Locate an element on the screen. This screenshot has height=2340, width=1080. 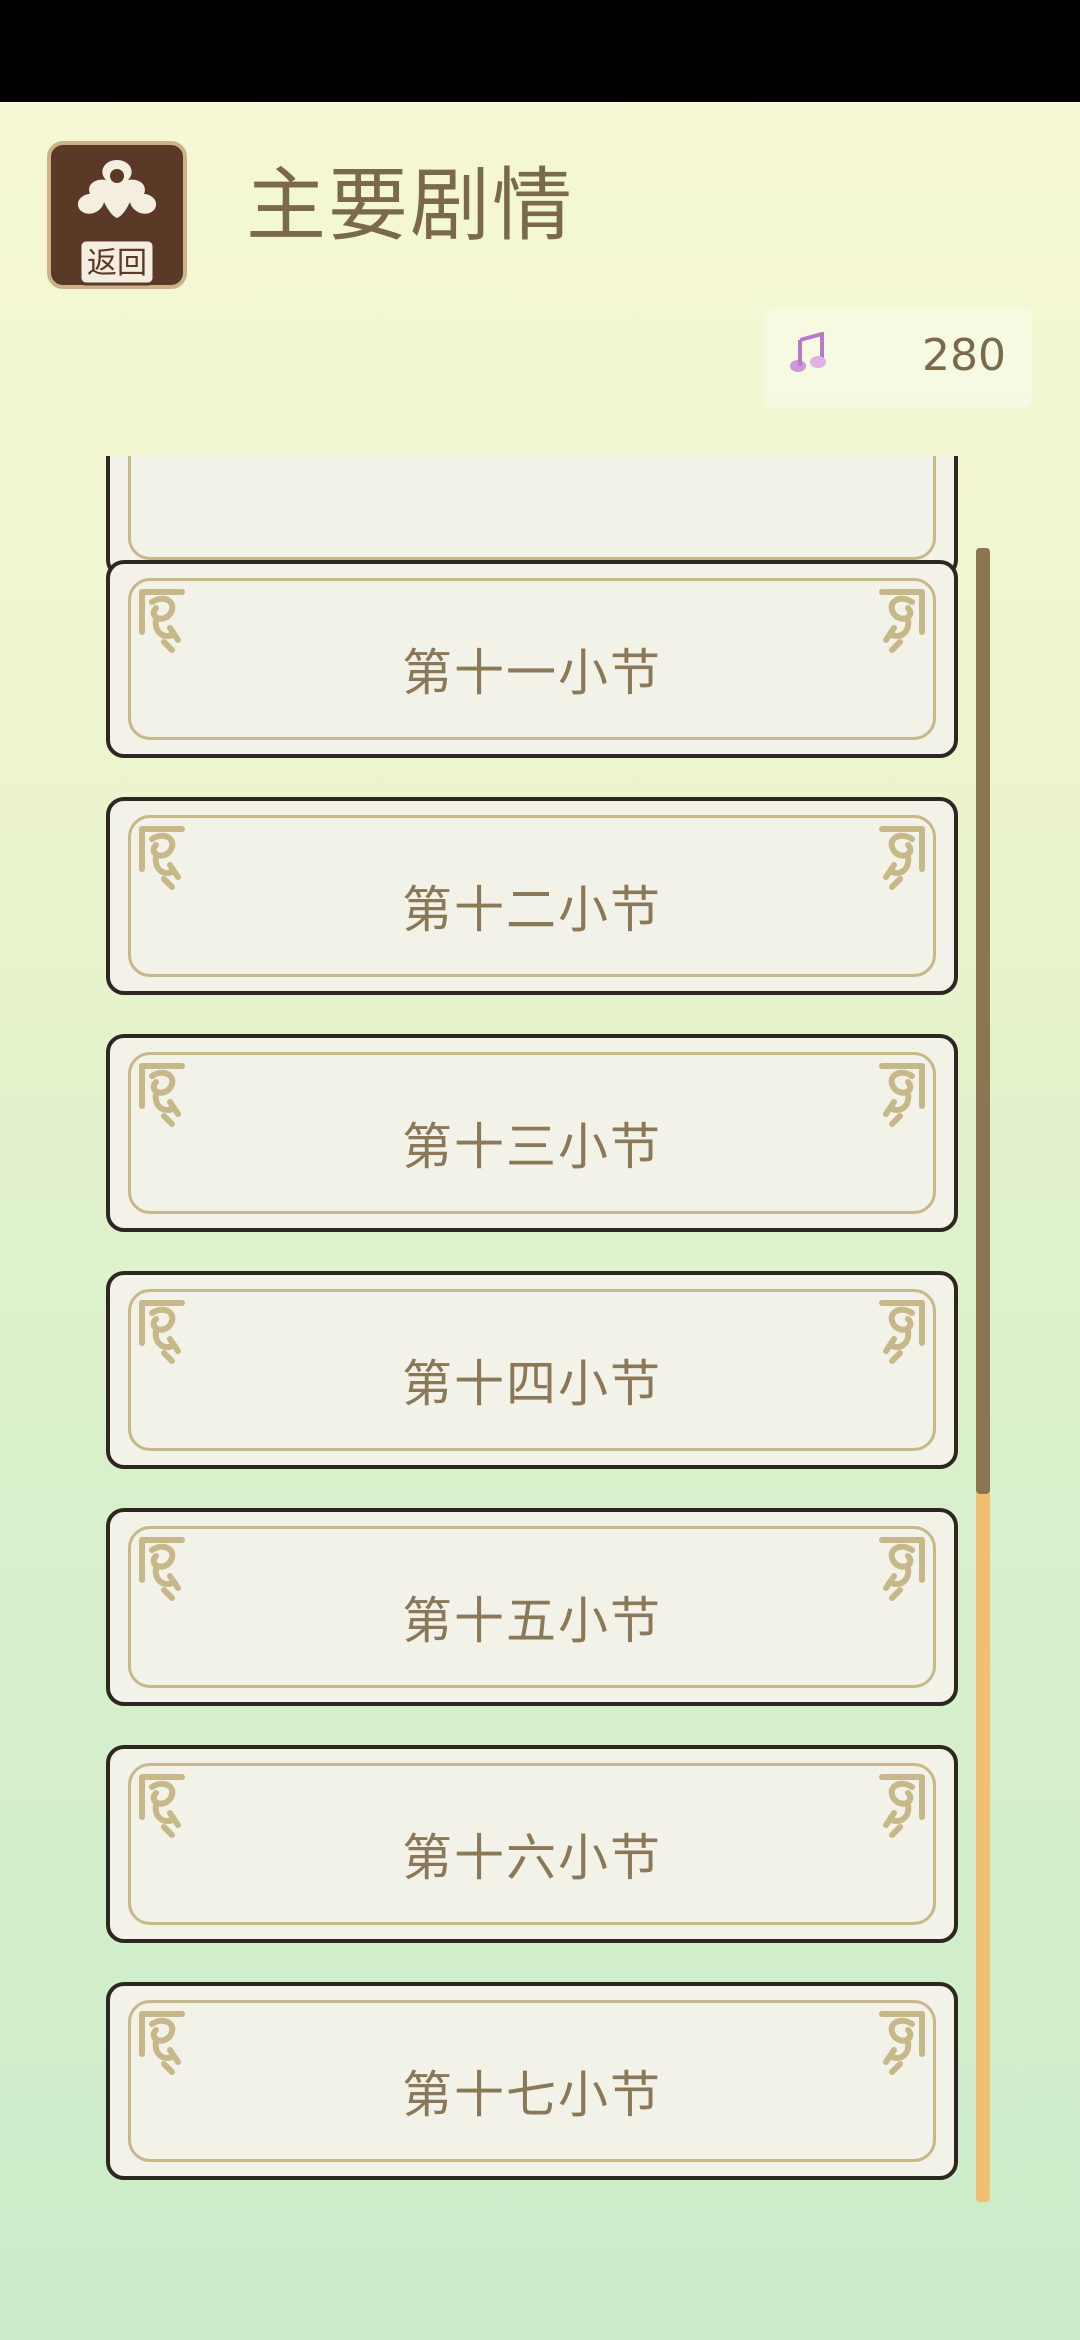
section-card-15: 第十五小节 is located at coordinates (532, 1607).